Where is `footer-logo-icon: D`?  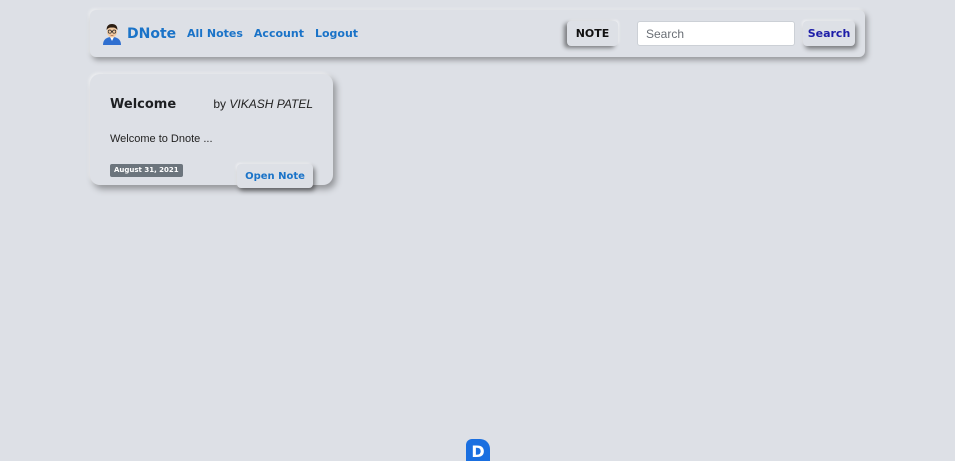
footer-logo-icon: D is located at coordinates (478, 450).